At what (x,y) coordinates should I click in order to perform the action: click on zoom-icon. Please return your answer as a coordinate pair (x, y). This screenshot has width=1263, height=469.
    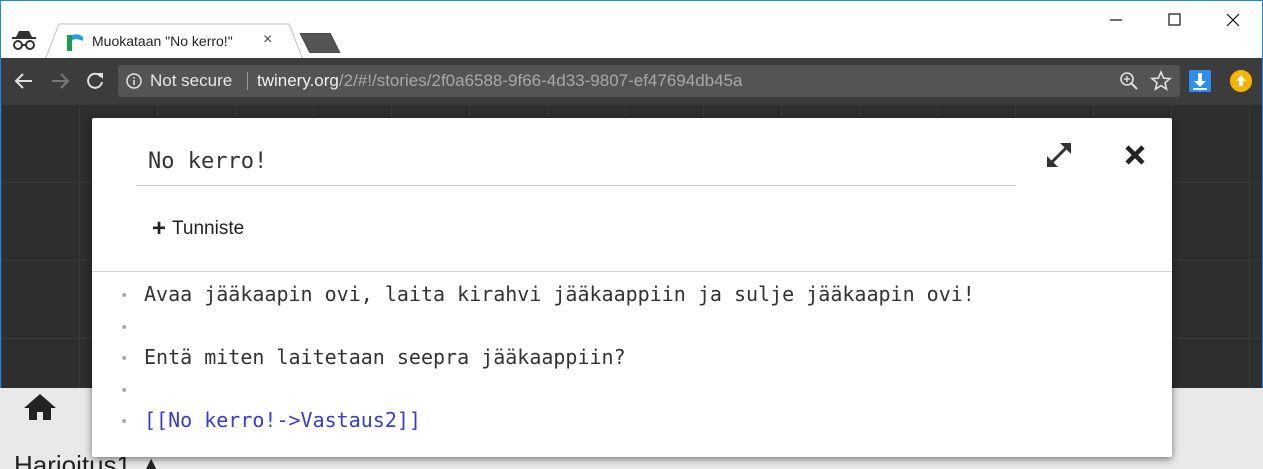
    Looking at the image, I should click on (1129, 81).